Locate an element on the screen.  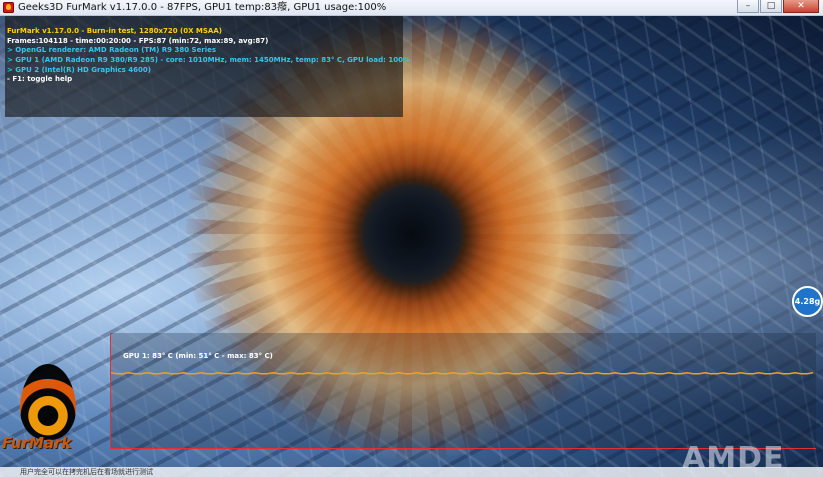
logo-text: FurMark is located at coordinates (37, 443).